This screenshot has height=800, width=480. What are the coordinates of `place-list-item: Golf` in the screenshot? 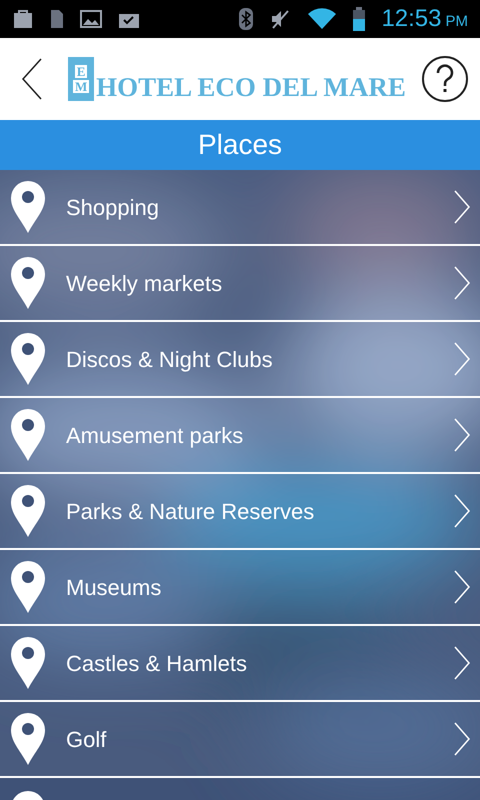 It's located at (240, 740).